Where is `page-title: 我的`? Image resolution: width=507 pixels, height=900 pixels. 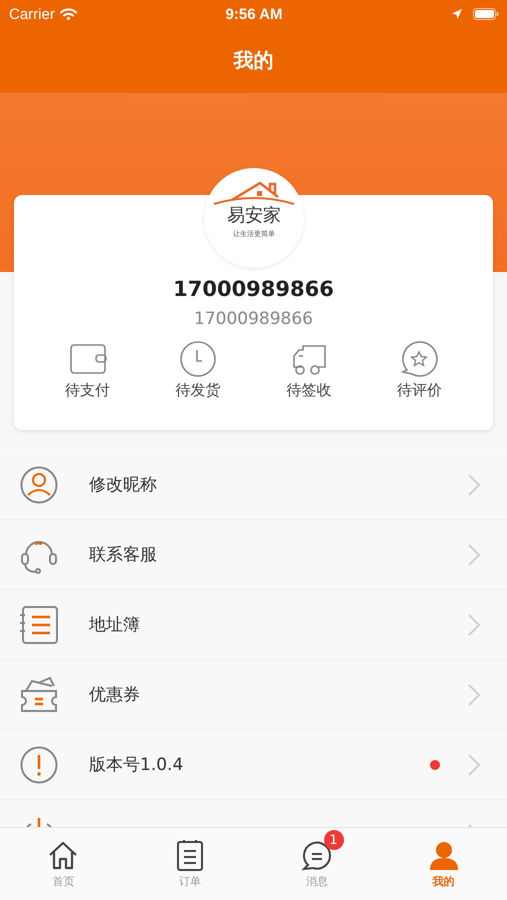 page-title: 我的 is located at coordinates (254, 60).